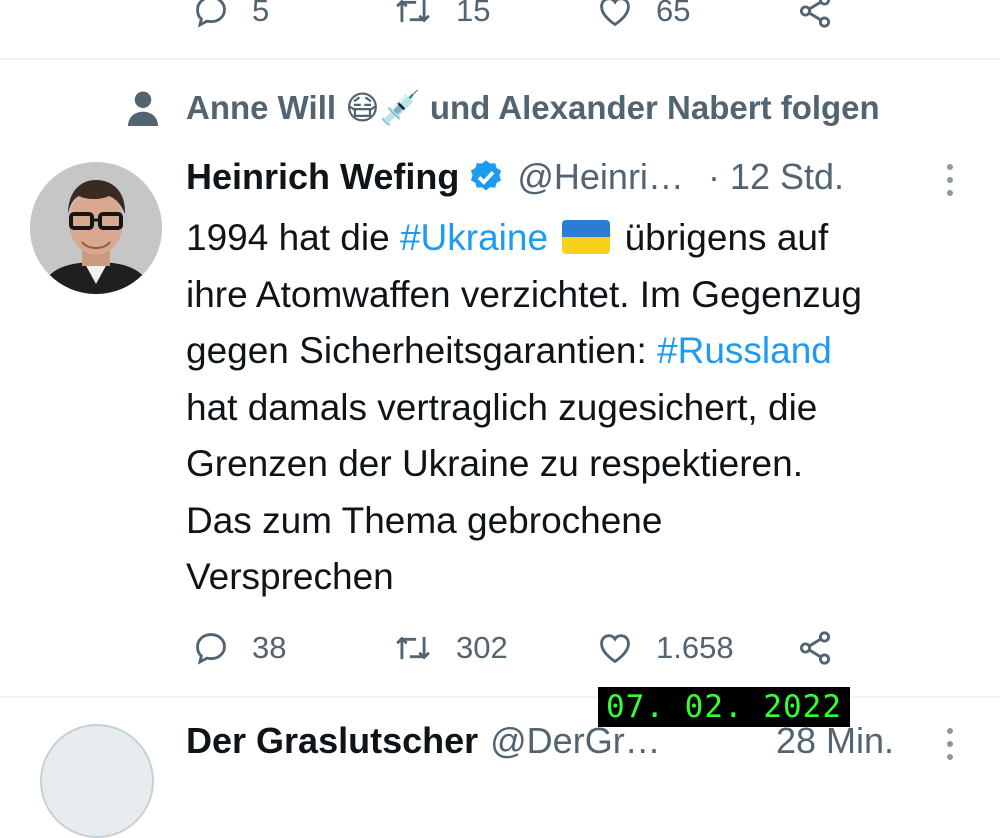 The image size is (1000, 838). I want to click on social-context: Anne Will 😷💉 und Alexander Nabert folgen, so click(504, 108).